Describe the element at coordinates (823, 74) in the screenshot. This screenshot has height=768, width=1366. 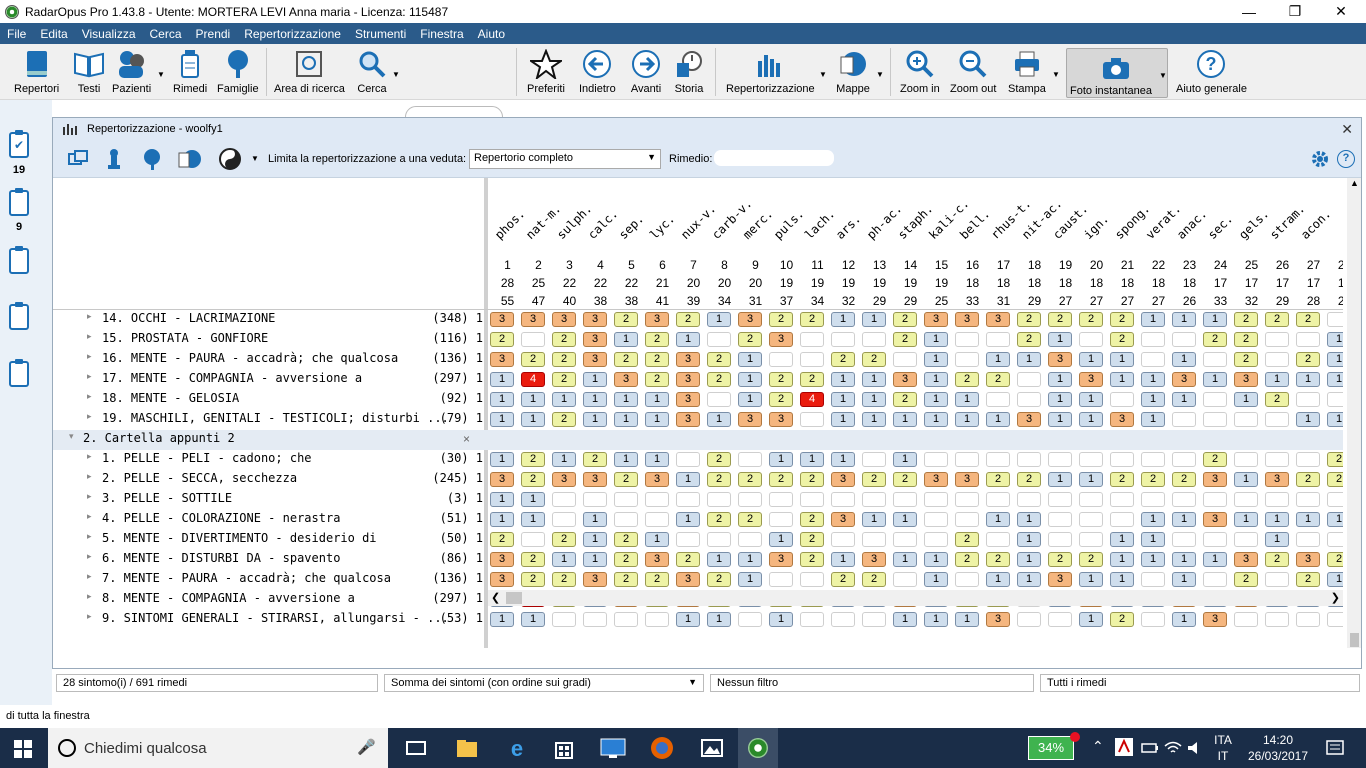
I see `repert-dropdown-icon: ▼` at that location.